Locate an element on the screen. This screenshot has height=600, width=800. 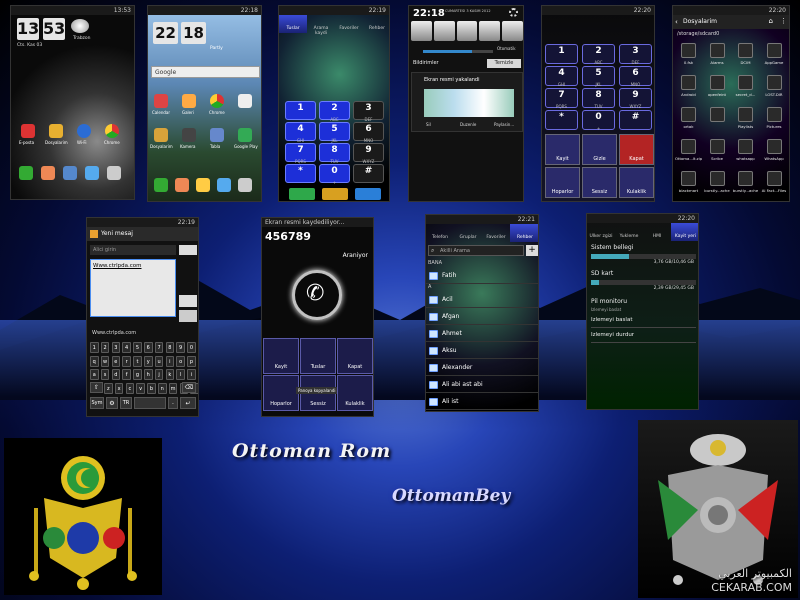
dock-messages-icon is located at coordinates (203, 185).